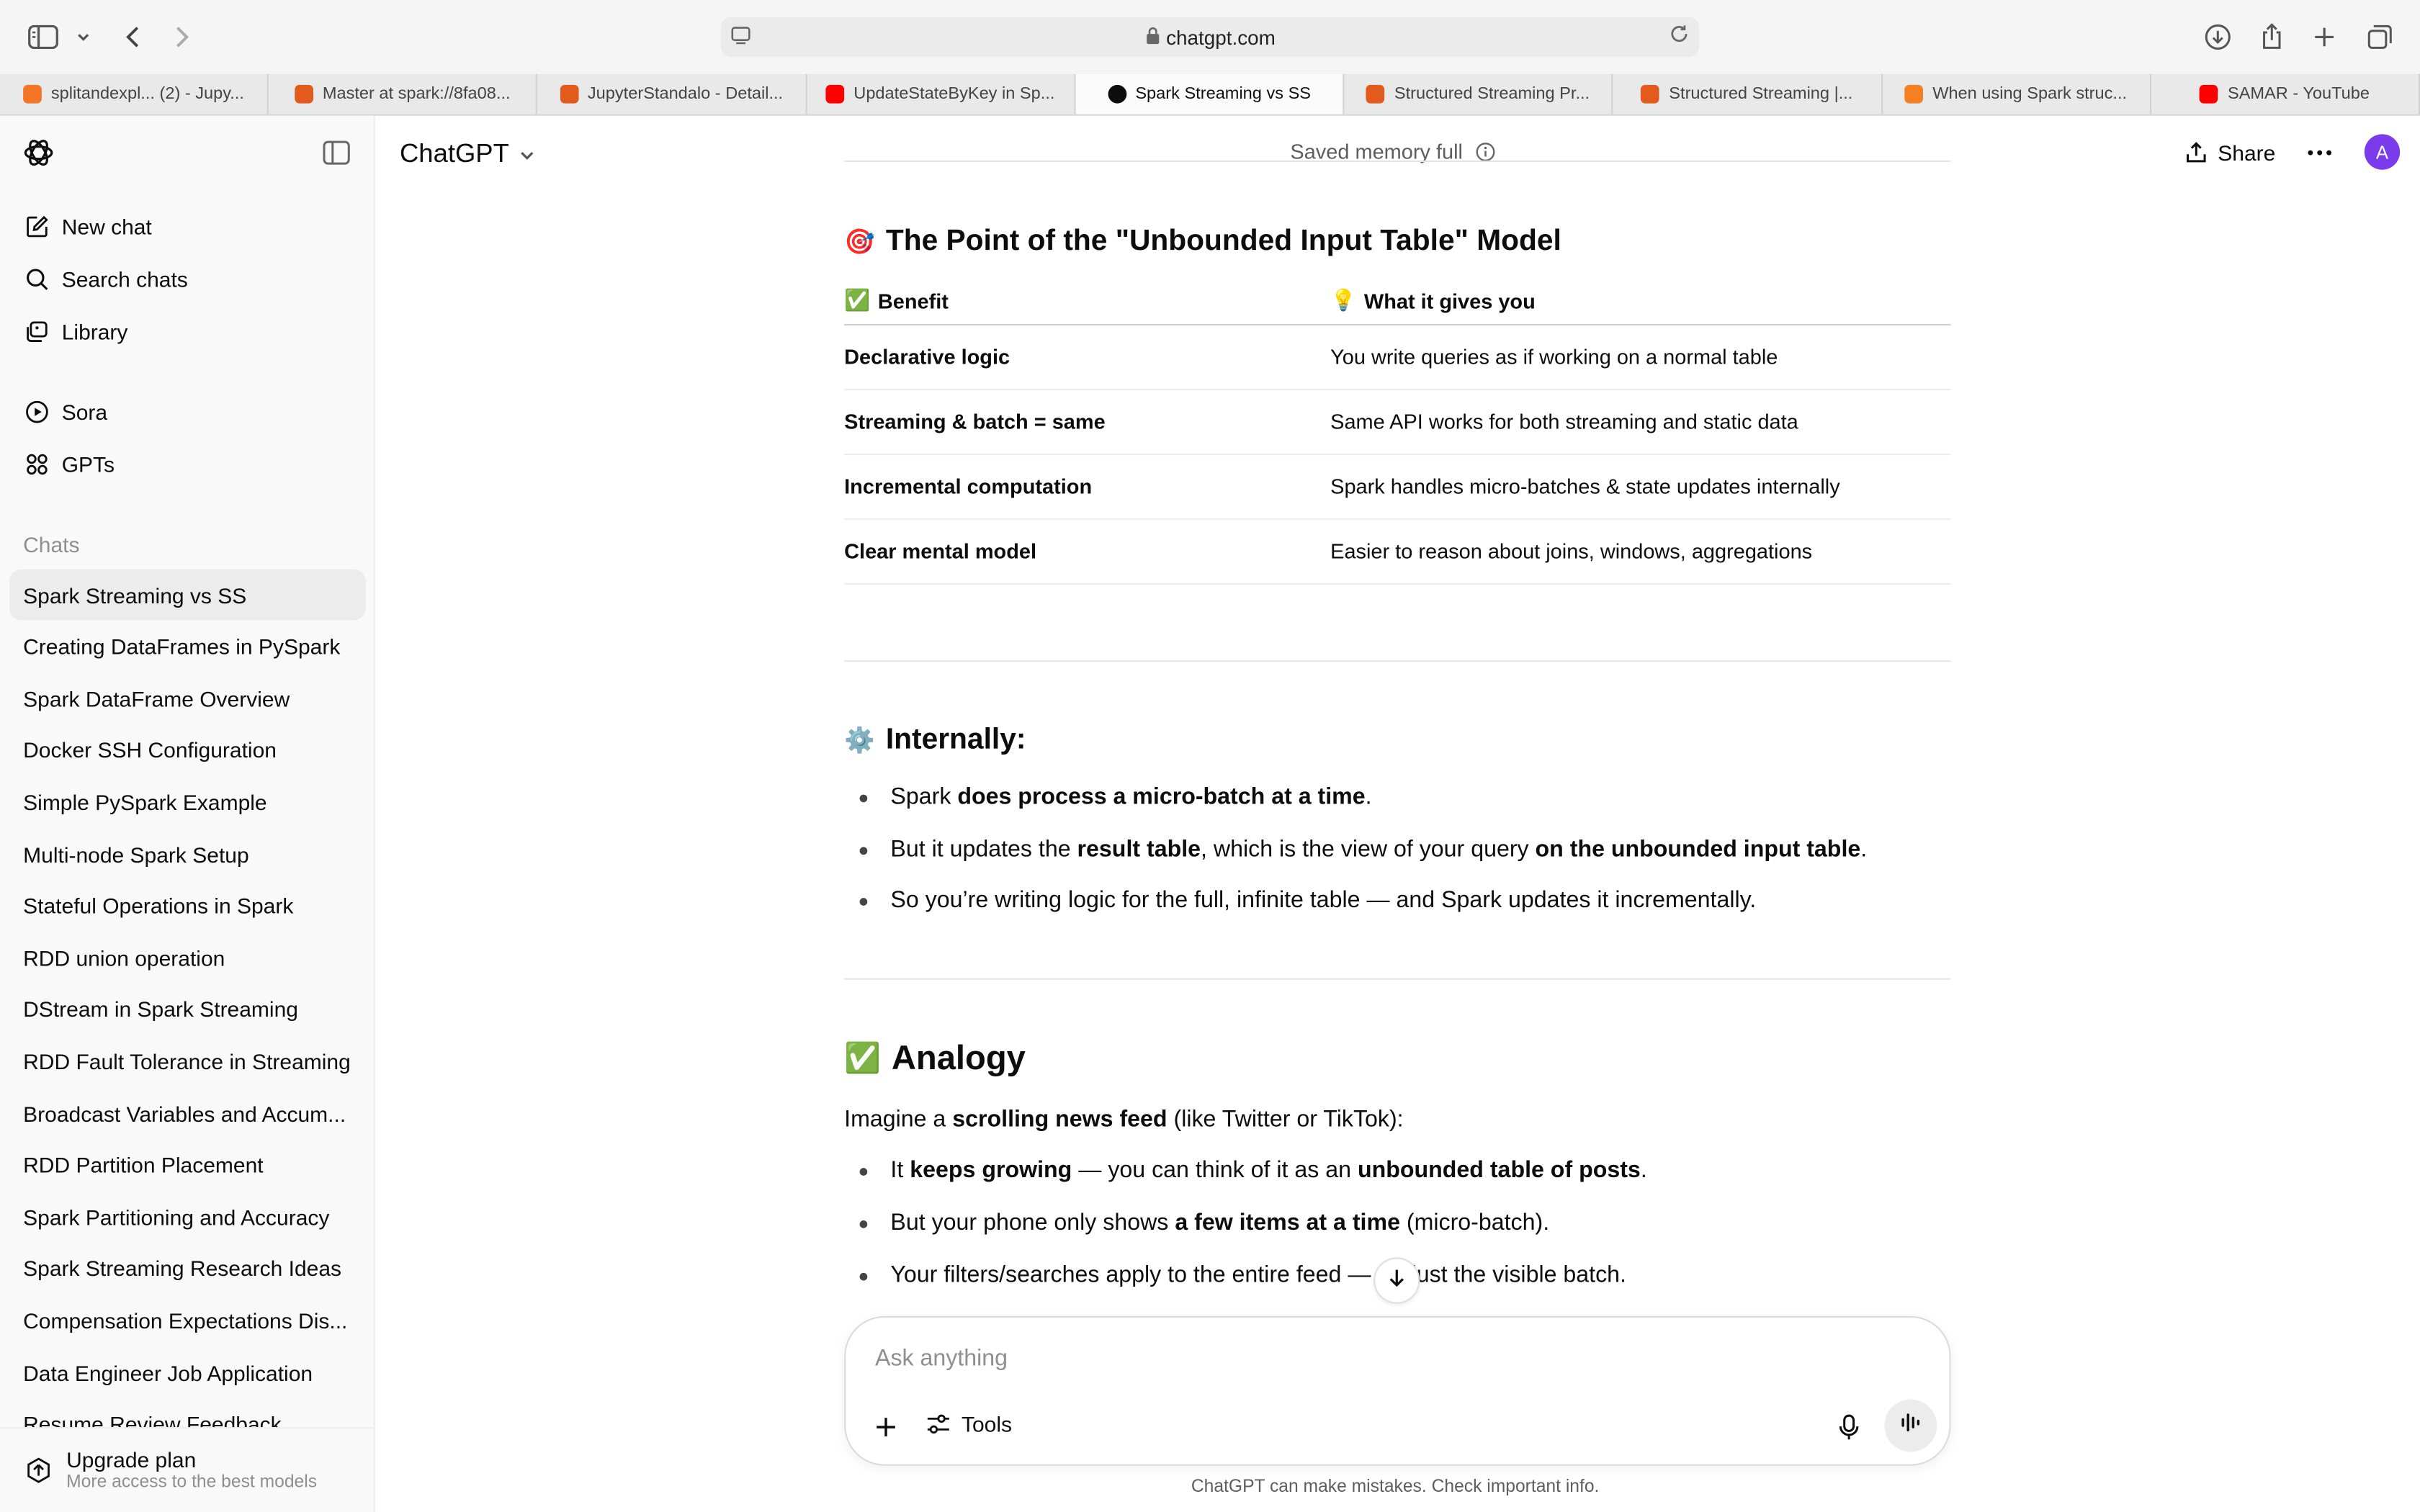 This screenshot has height=1512, width=2420. I want to click on microphone-icon, so click(1849, 1427).